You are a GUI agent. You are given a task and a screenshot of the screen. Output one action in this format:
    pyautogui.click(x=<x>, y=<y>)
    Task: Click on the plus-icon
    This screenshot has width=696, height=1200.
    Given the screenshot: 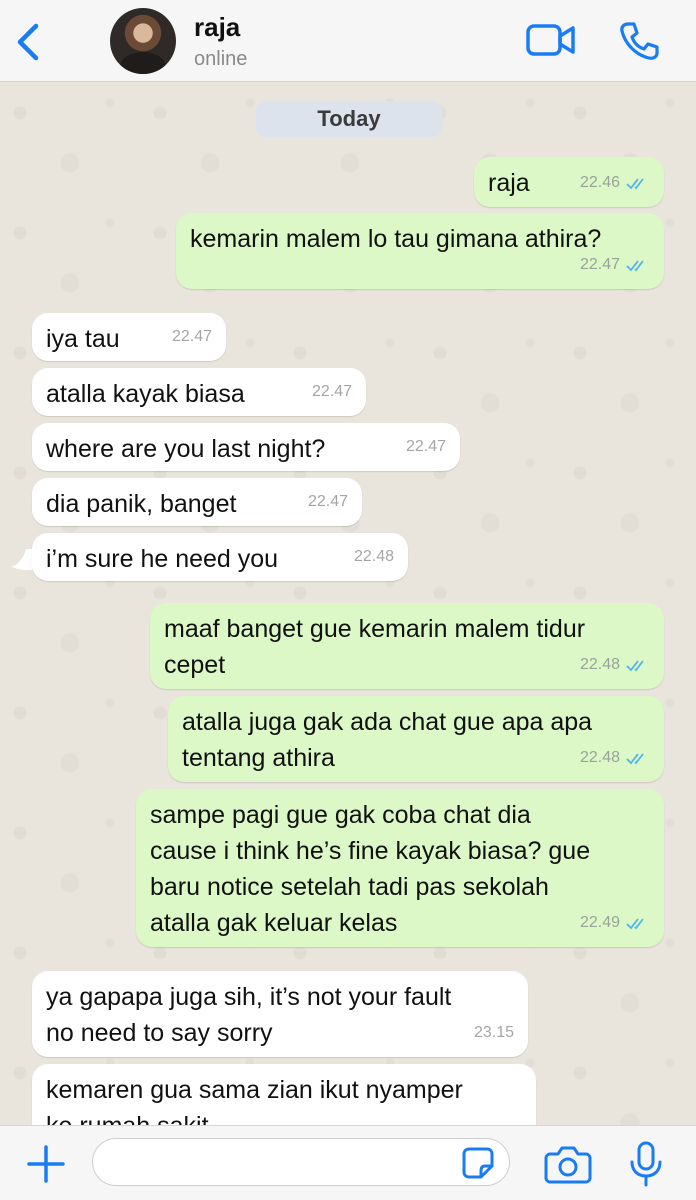 What is the action you would take?
    pyautogui.click(x=46, y=1164)
    